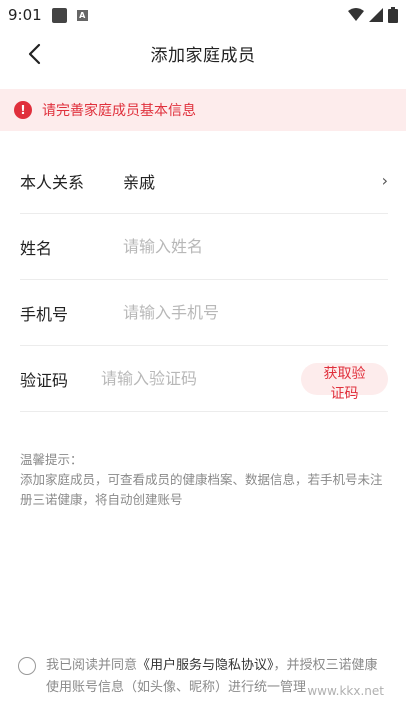 The height and width of the screenshot is (721, 406). Describe the element at coordinates (205, 665) in the screenshot. I see `agreement-link: 《用户服务与隐私协议》` at that location.